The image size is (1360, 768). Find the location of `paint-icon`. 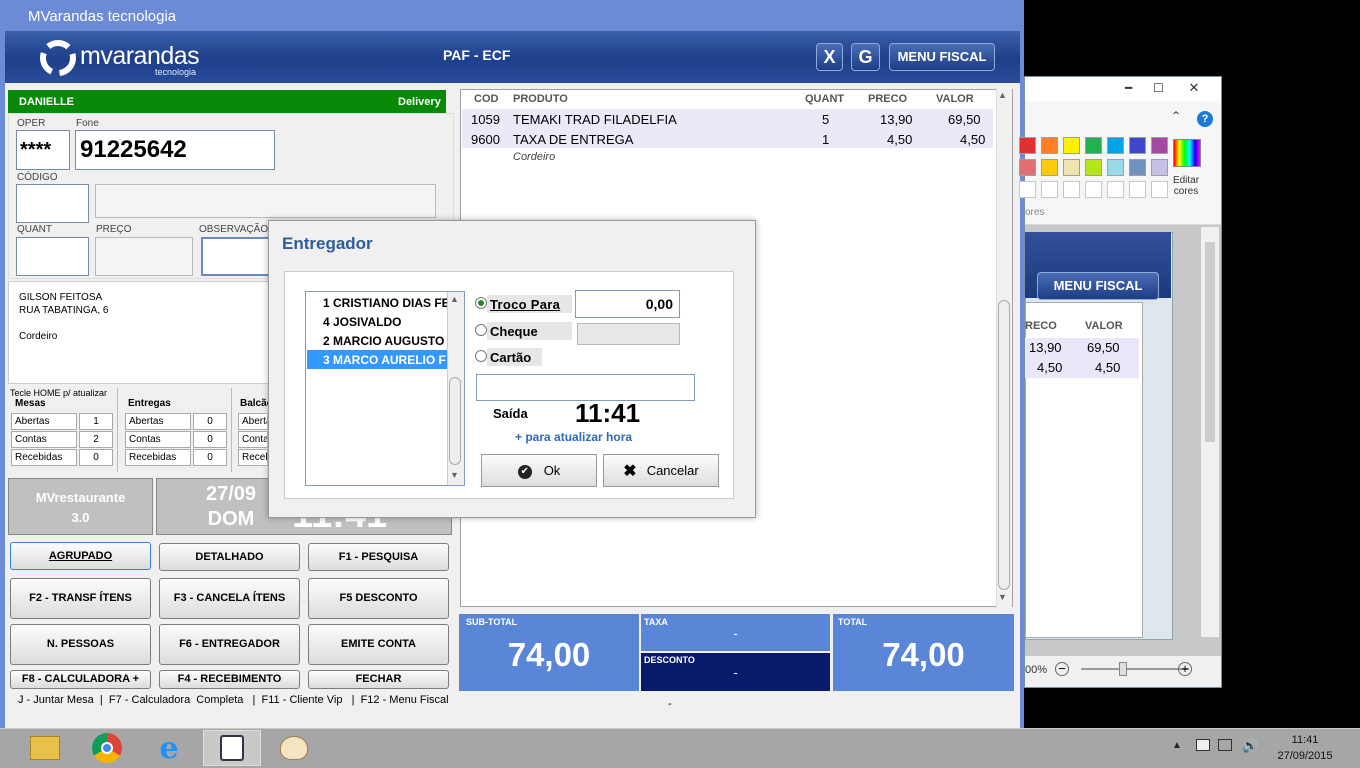

paint-icon is located at coordinates (294, 748).